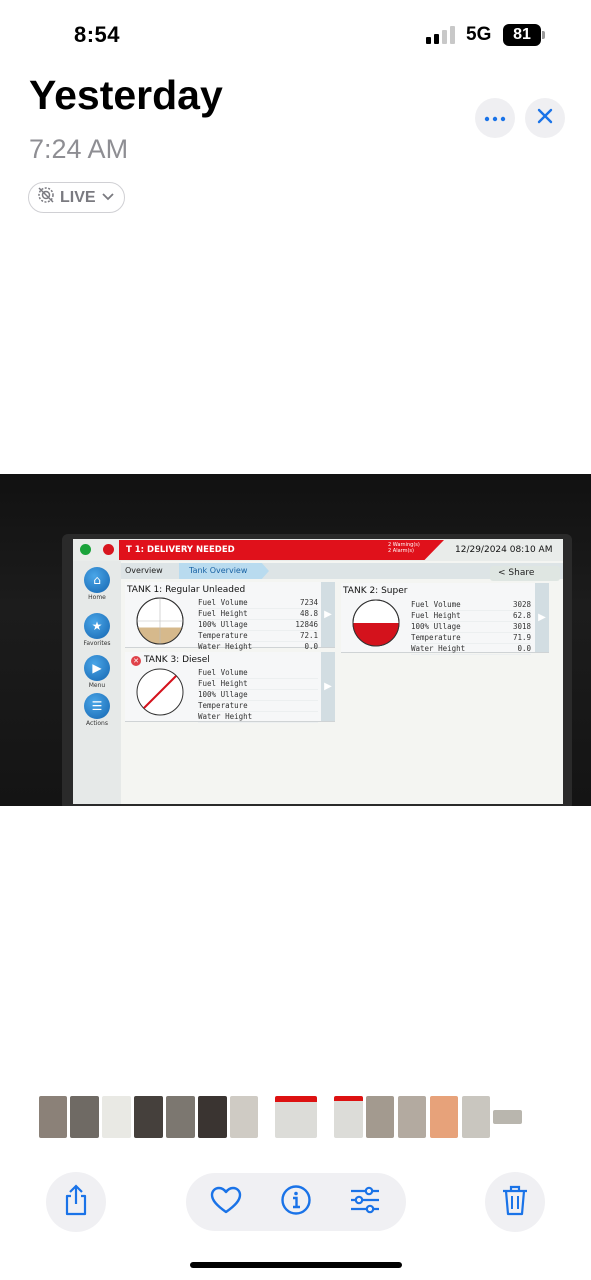 The image size is (591, 1280). Describe the element at coordinates (160, 692) in the screenshot. I see `tank-3-gauge-unavailable` at that location.